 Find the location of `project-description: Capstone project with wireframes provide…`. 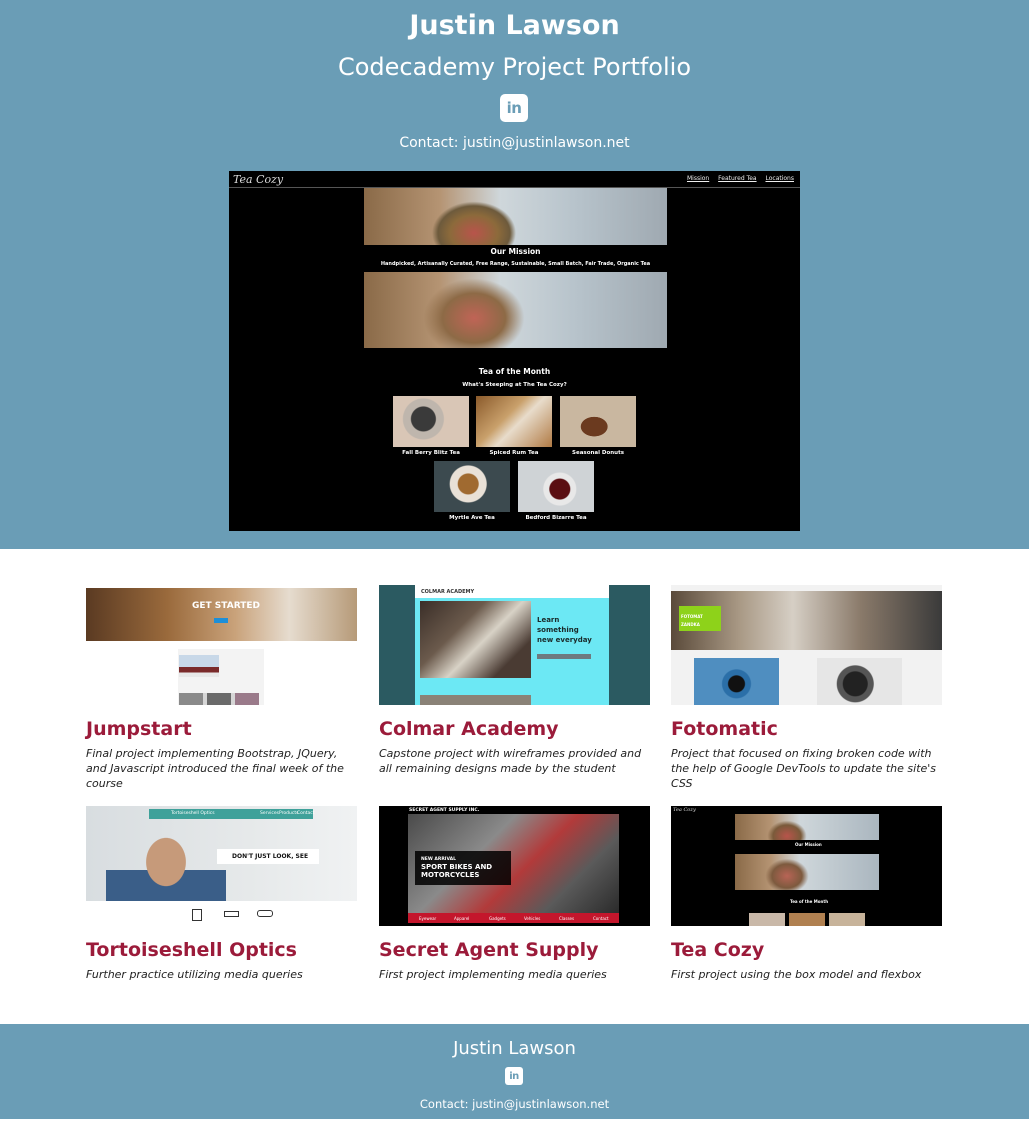

project-description: Capstone project with wireframes provide… is located at coordinates (510, 761).